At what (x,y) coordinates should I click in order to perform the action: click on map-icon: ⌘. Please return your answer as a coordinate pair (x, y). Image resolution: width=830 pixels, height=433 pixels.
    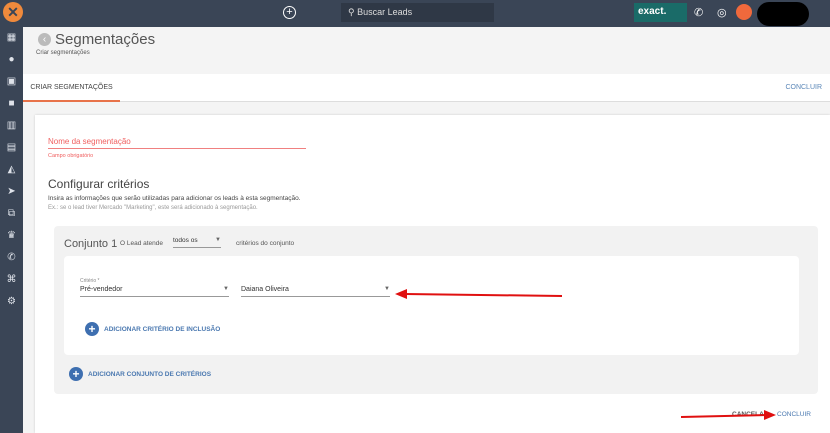
    Looking at the image, I should click on (11, 280).